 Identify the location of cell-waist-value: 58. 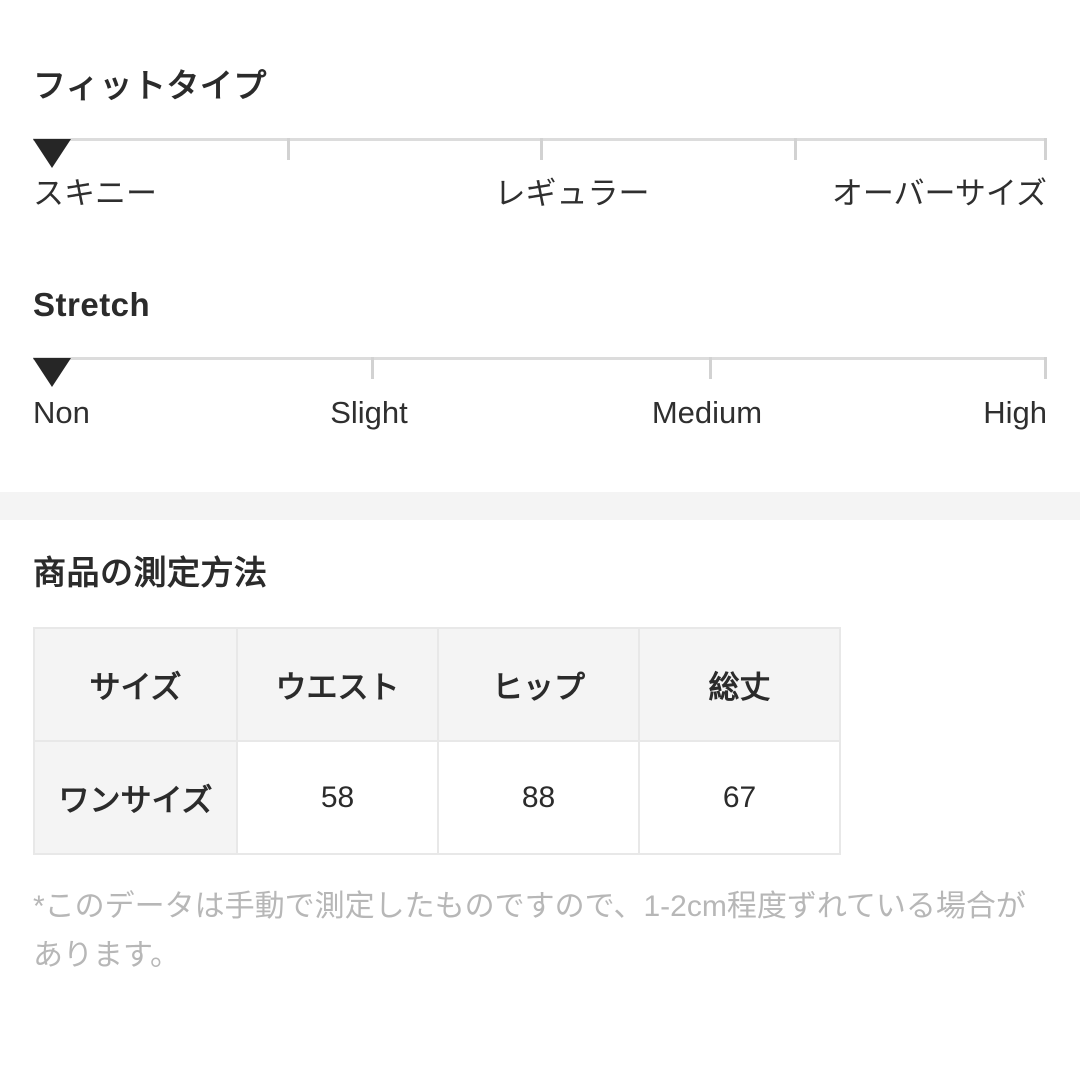
(337, 798).